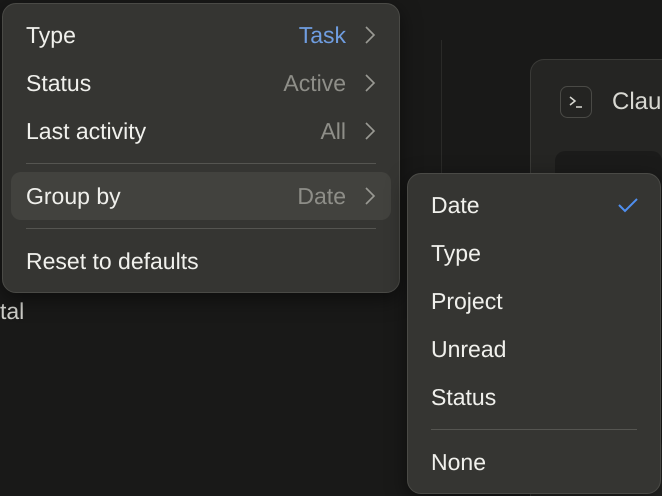 The image size is (662, 496). Describe the element at coordinates (456, 205) in the screenshot. I see `menu-item-label: Date` at that location.